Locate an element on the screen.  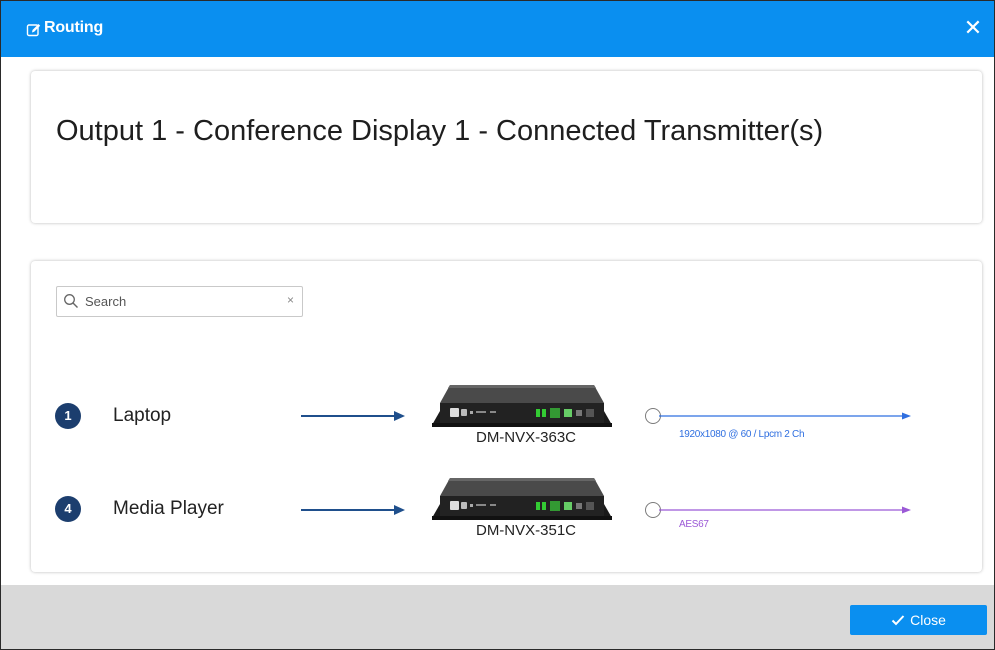
search-box: × is located at coordinates (179, 301).